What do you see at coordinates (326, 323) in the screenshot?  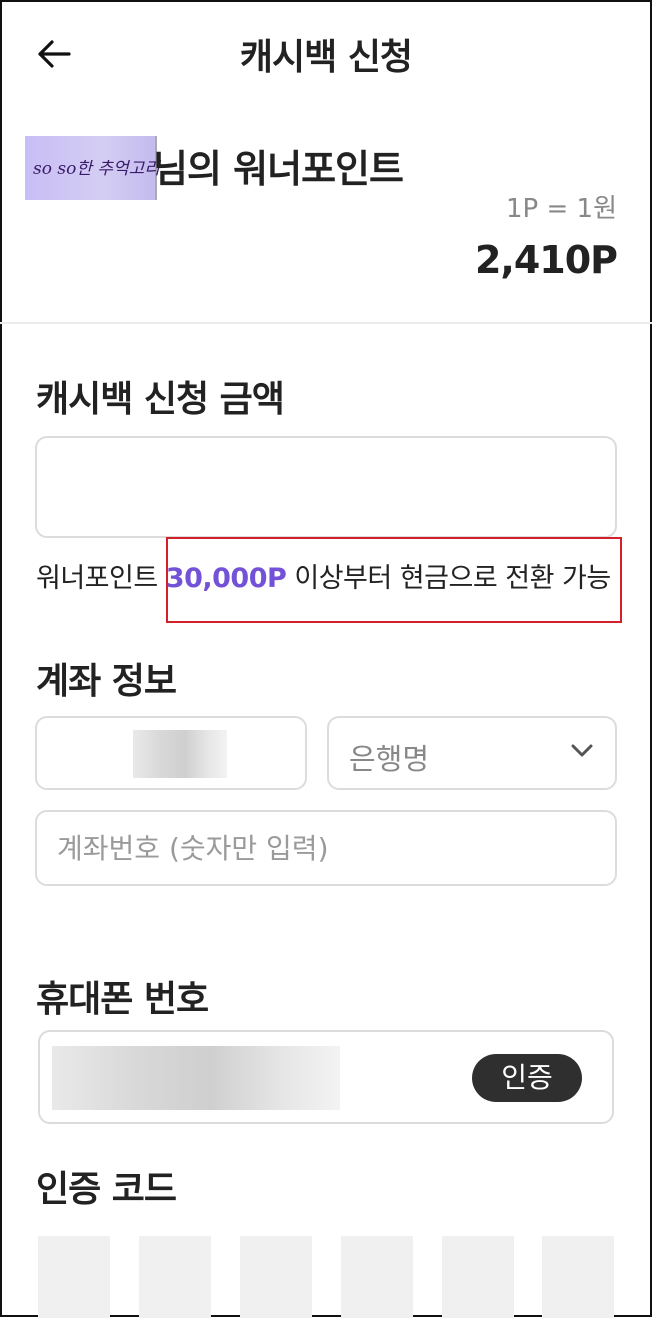 I see `section-divider` at bounding box center [326, 323].